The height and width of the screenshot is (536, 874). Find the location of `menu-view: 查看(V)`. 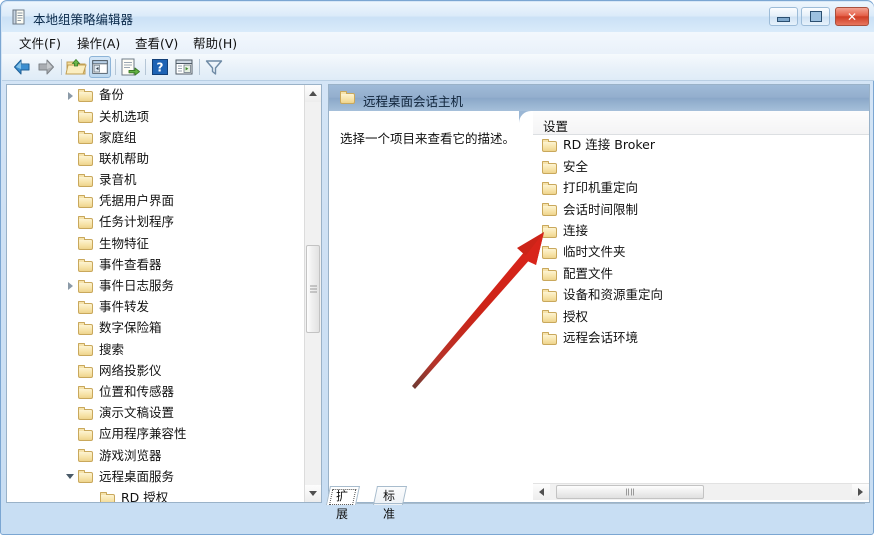

menu-view: 查看(V) is located at coordinates (156, 43).